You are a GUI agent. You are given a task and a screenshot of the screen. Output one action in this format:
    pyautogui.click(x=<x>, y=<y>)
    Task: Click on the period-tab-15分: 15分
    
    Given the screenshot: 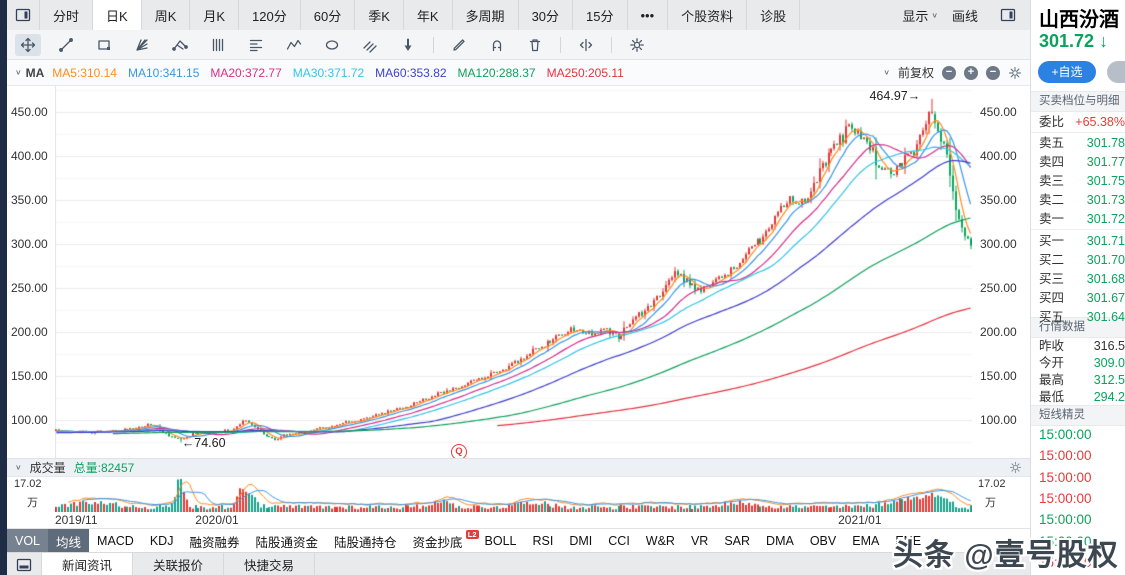 What is the action you would take?
    pyautogui.click(x=600, y=15)
    